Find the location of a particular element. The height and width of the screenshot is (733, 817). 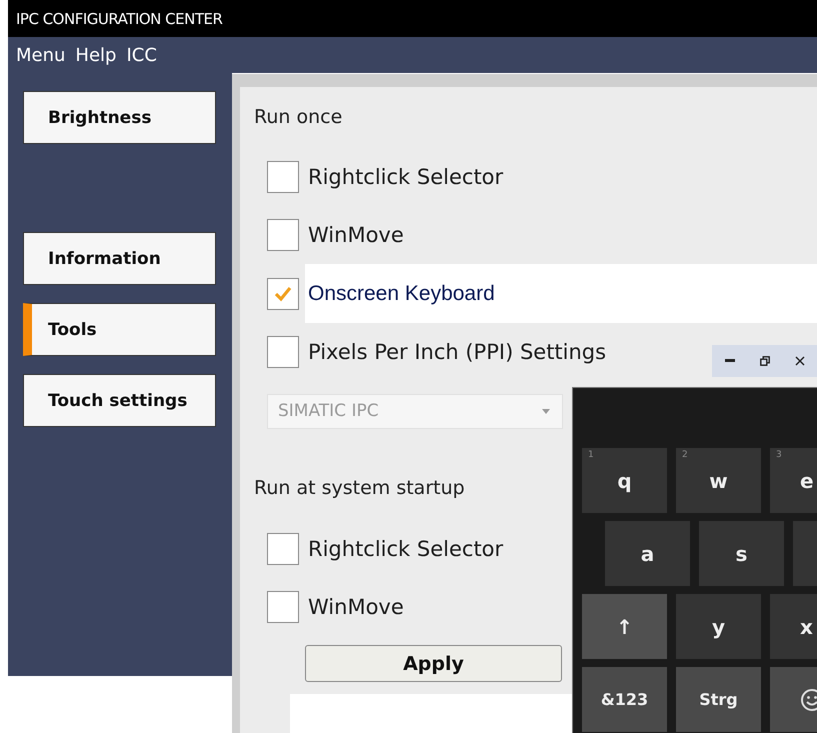

key-hint: 2 is located at coordinates (685, 455).